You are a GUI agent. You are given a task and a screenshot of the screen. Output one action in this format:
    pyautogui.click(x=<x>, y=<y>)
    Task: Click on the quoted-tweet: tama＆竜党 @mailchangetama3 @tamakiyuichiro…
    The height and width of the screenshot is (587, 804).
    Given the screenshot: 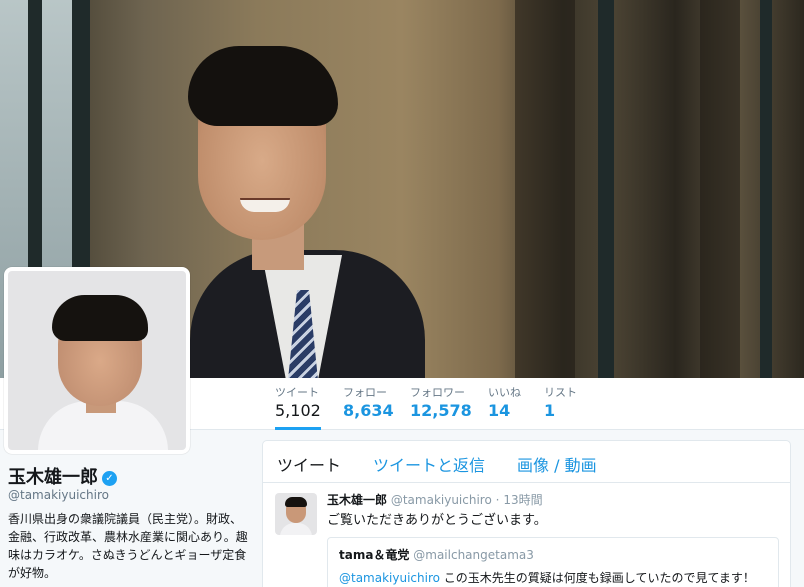 What is the action you would take?
    pyautogui.click(x=553, y=562)
    